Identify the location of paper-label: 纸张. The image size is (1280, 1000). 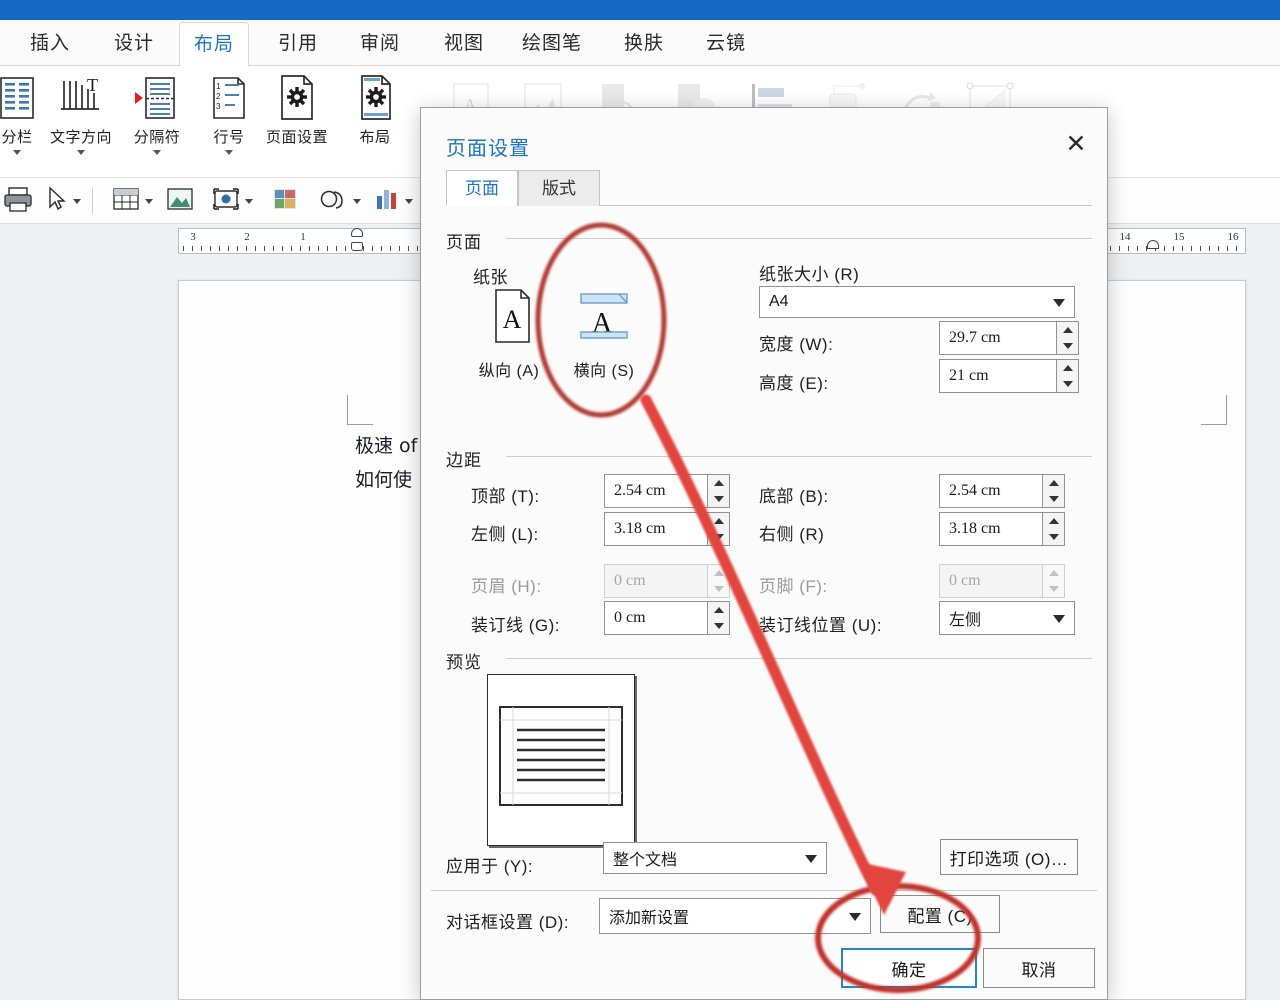
(490, 277).